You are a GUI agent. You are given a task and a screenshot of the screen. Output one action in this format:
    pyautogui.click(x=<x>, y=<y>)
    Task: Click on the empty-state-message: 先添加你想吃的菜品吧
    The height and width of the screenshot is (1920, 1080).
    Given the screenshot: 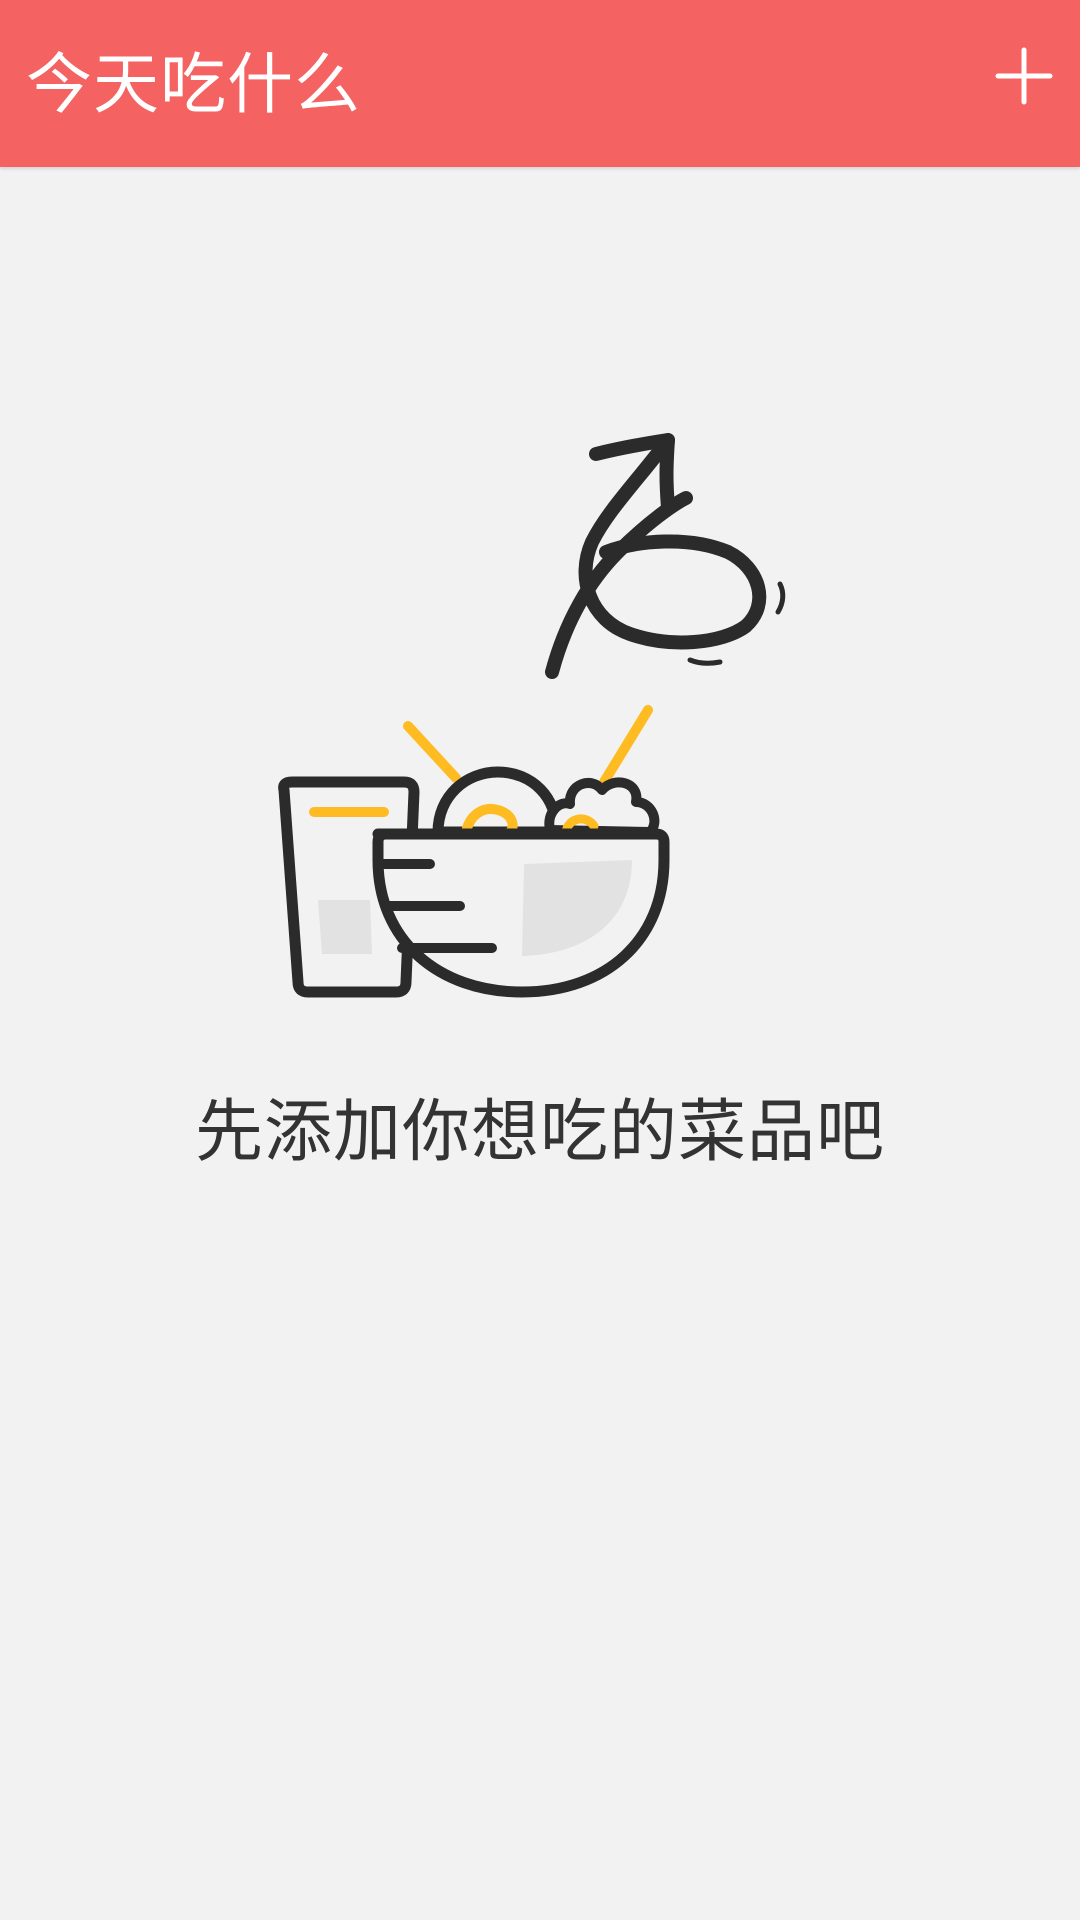 What is the action you would take?
    pyautogui.click(x=539, y=1132)
    